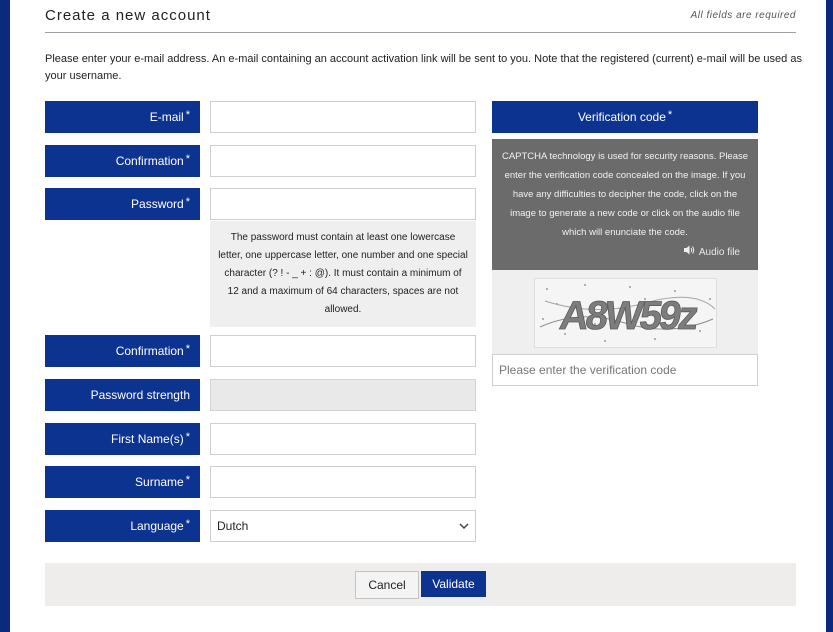  Describe the element at coordinates (343, 351) in the screenshot. I see `password-confirmation-field` at that location.